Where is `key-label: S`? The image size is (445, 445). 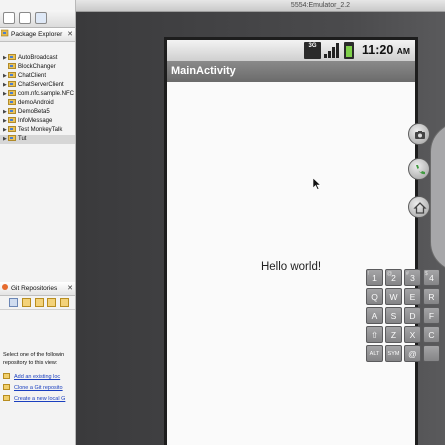
key-label: S is located at coordinates (393, 316).